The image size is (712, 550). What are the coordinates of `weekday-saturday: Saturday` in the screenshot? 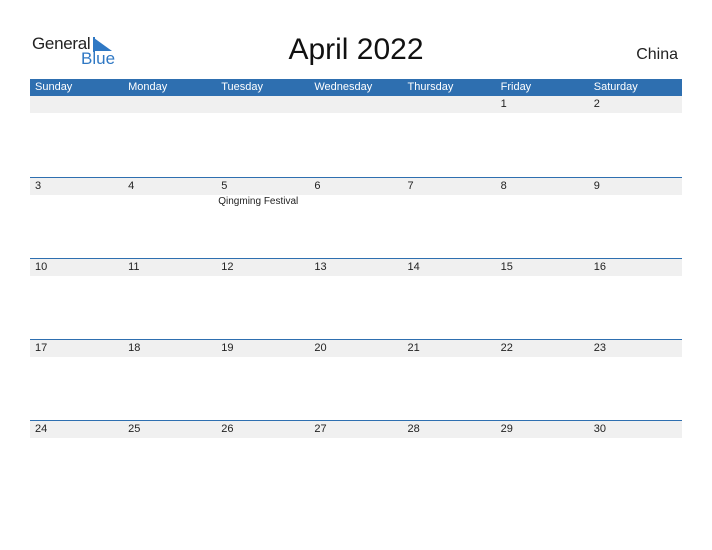 It's located at (615, 87).